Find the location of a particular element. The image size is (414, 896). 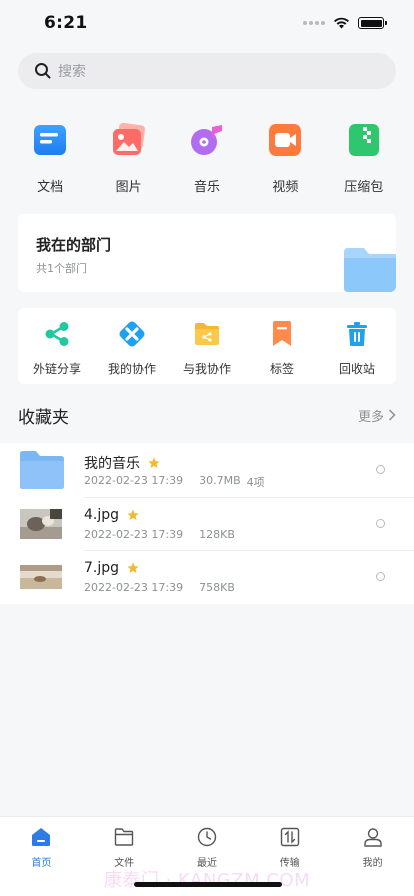

archive-icon is located at coordinates (364, 140).